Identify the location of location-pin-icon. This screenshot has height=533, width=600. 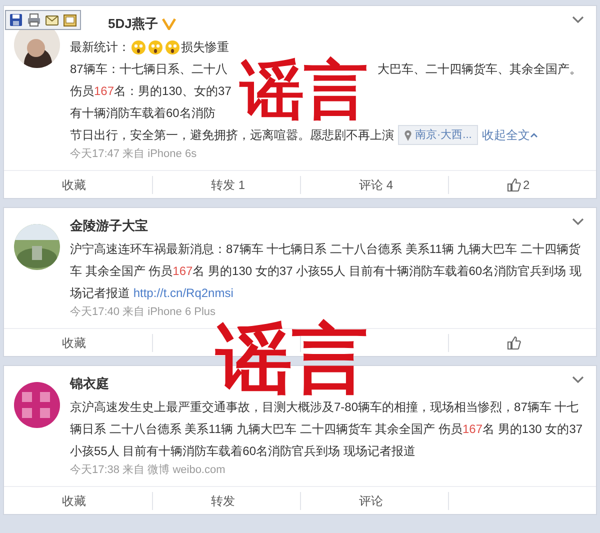
(408, 135).